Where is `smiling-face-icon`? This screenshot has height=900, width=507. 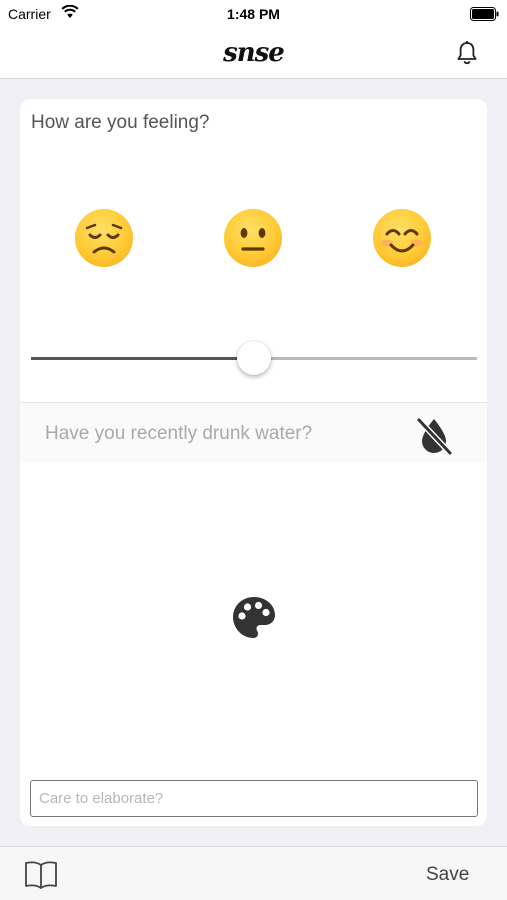 smiling-face-icon is located at coordinates (402, 238).